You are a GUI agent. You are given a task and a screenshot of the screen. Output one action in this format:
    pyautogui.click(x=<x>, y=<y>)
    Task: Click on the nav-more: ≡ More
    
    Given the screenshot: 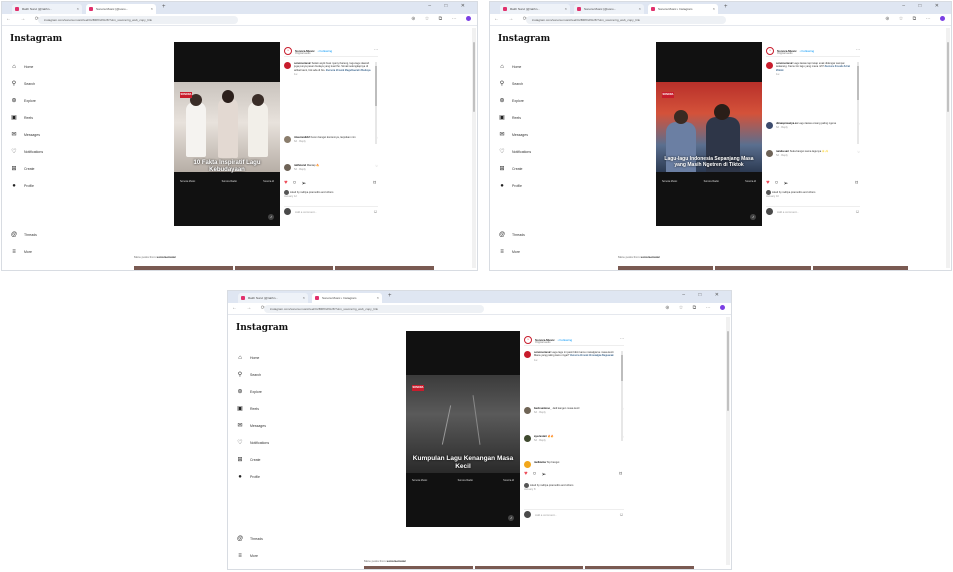 What is the action you would take?
    pyautogui.click(x=249, y=555)
    